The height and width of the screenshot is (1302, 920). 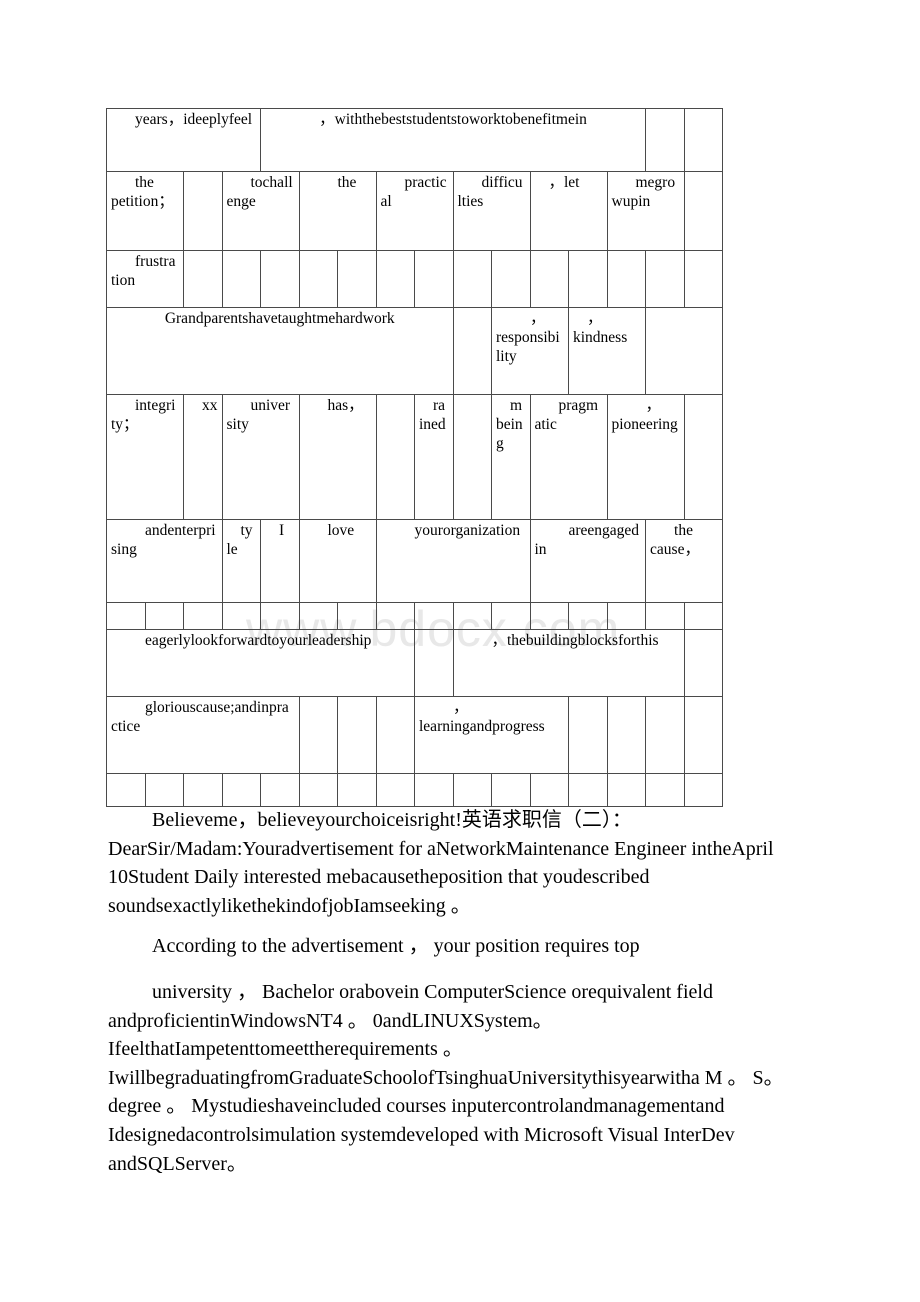 I want to click on table-cell-text: the petition；, so click(x=145, y=211).